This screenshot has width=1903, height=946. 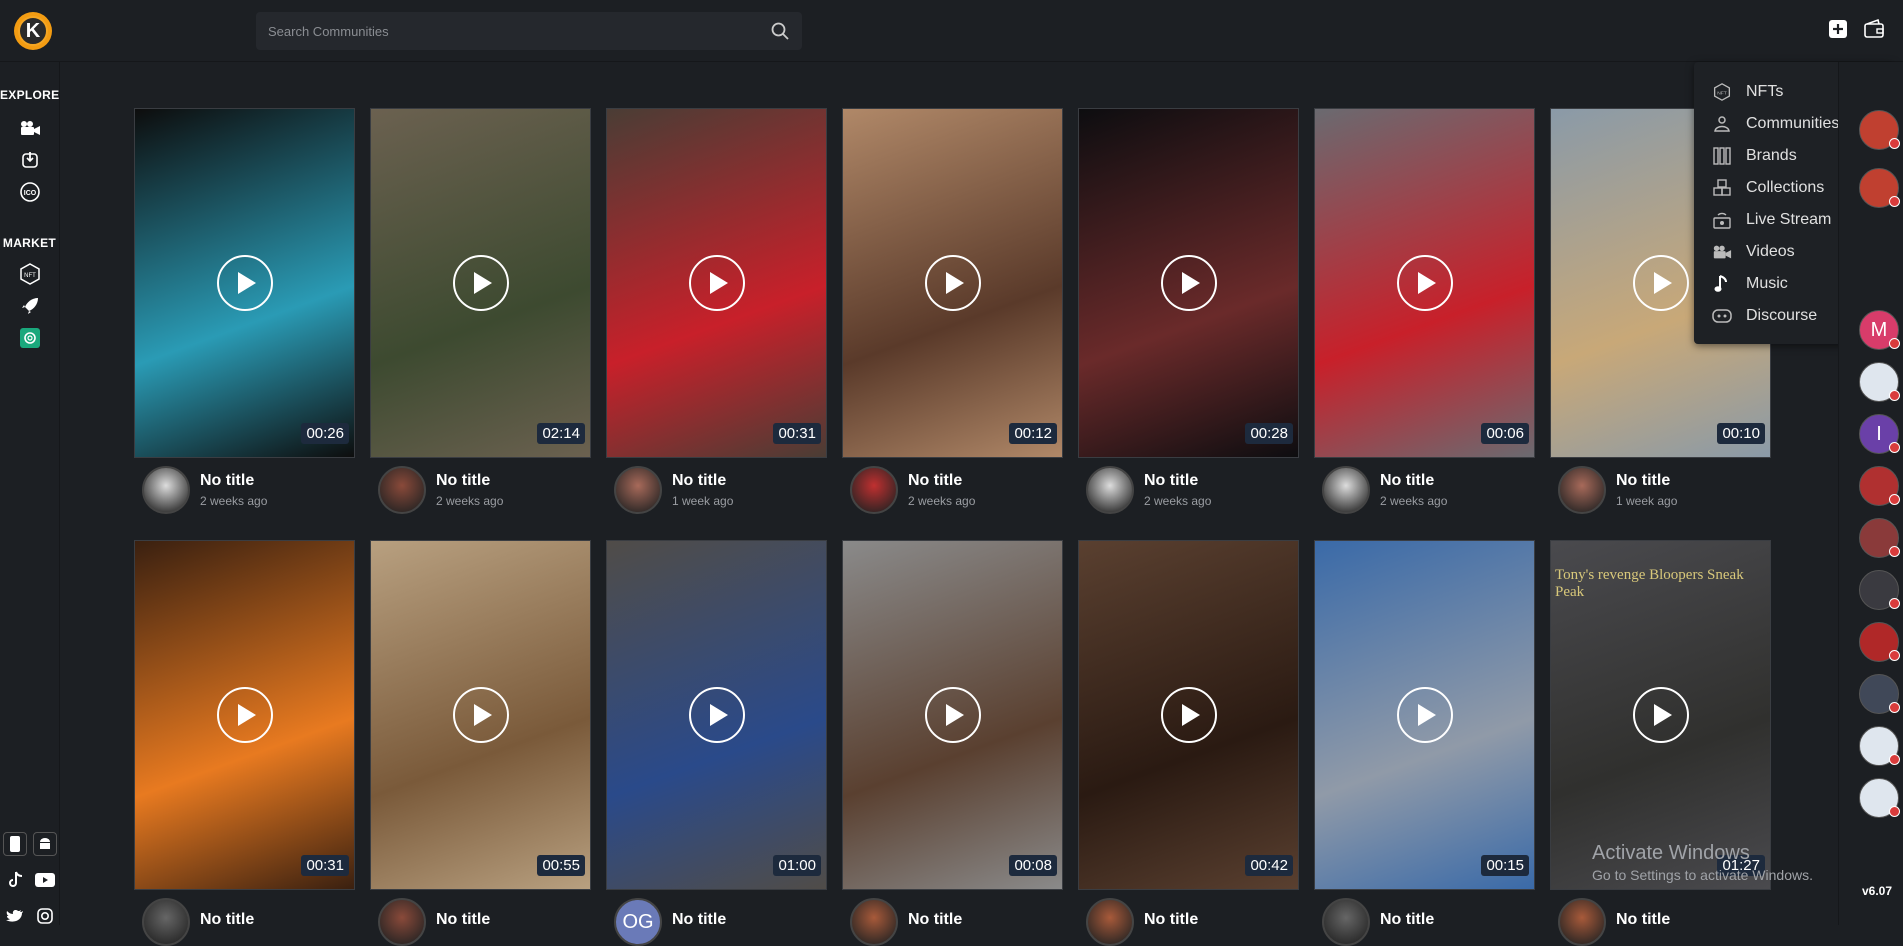 I want to click on video-thumbnail: 00:26, so click(x=244, y=283).